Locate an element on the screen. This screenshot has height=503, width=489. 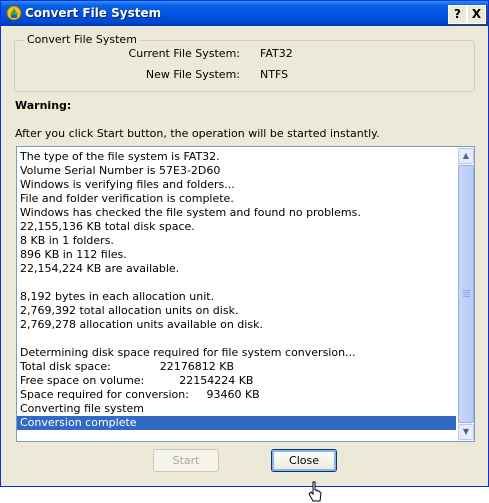
log-line: Conversion complete is located at coordinates (236, 423).